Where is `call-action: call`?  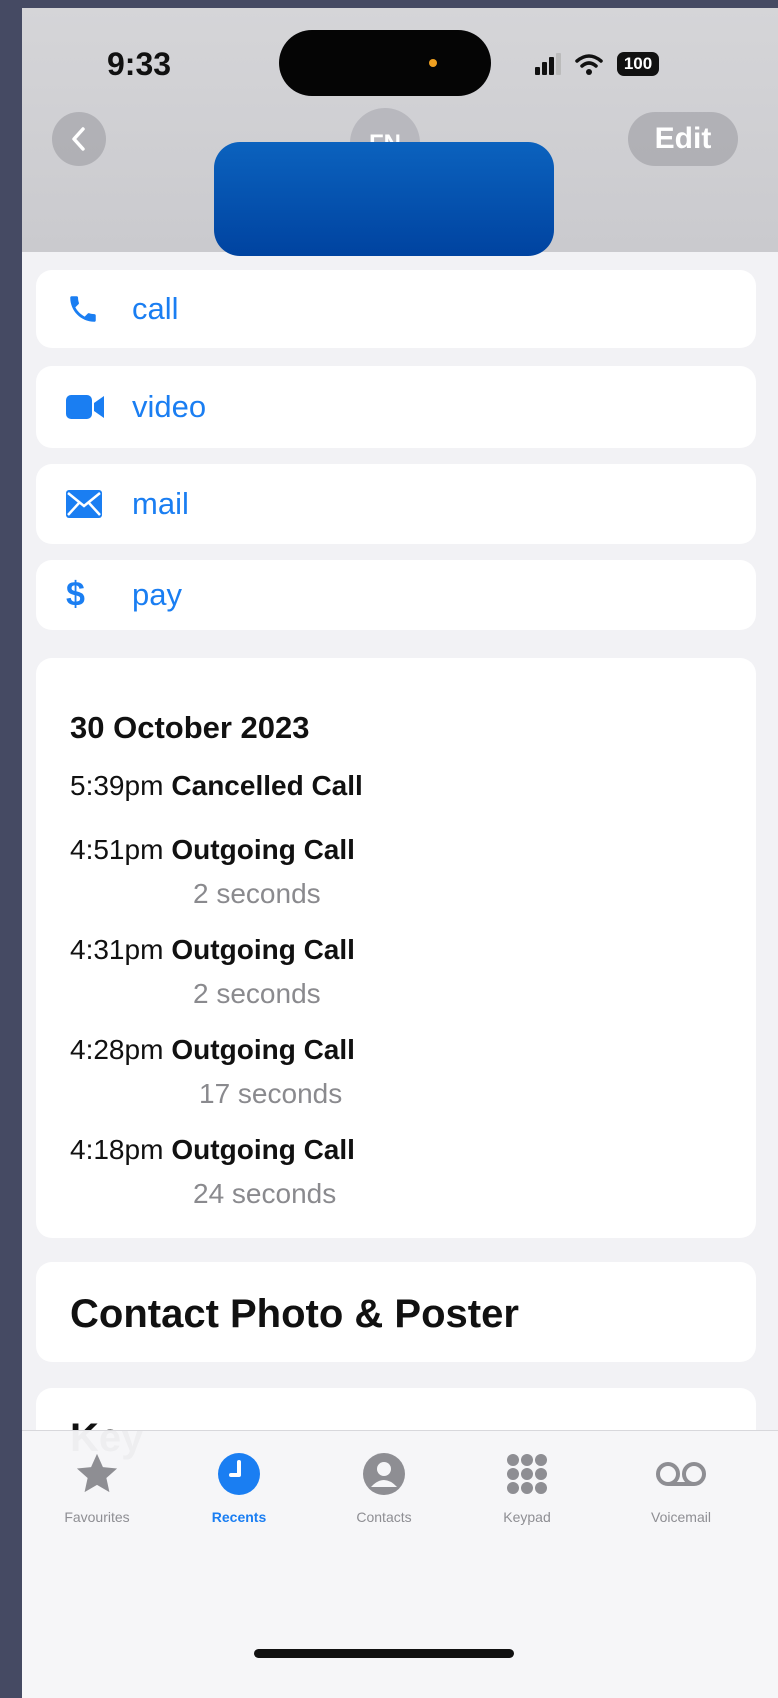 call-action: call is located at coordinates (396, 309).